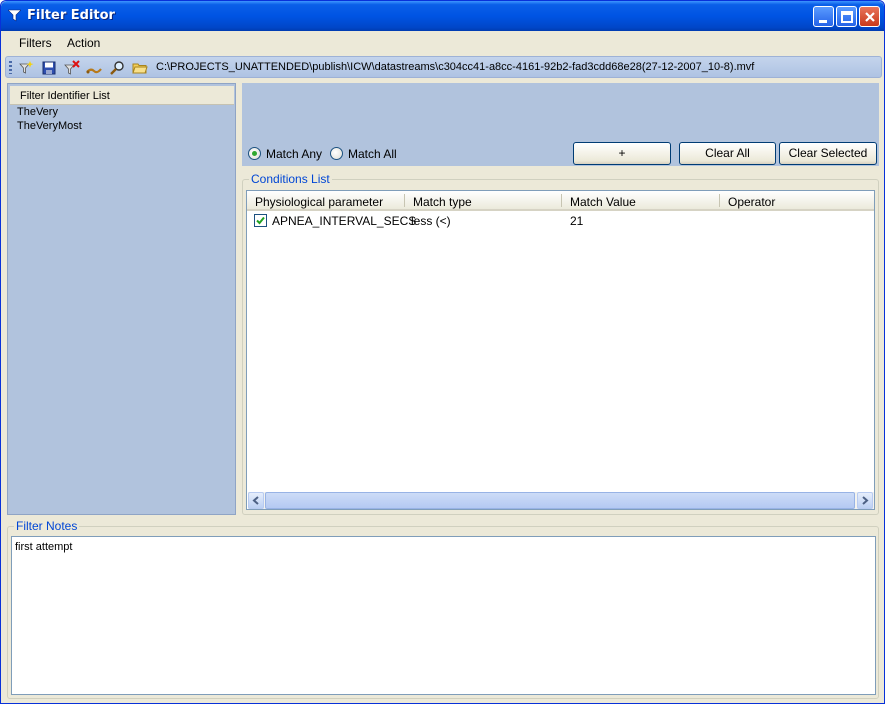 Image resolution: width=885 pixels, height=704 pixels. I want to click on filter-list-item: TheVeryMost, so click(49, 126).